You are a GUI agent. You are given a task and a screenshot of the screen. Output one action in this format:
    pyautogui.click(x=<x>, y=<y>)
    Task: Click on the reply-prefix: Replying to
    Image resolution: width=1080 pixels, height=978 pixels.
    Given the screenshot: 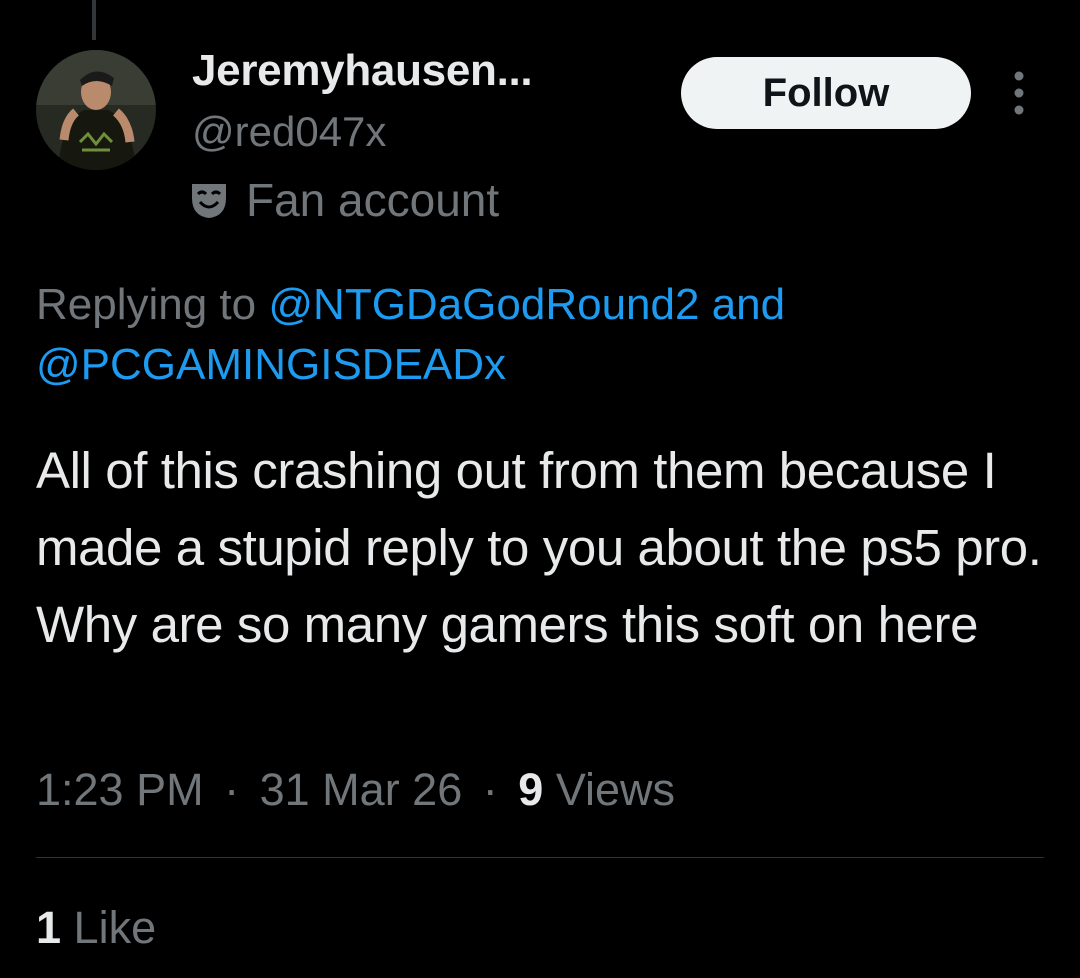 What is the action you would take?
    pyautogui.click(x=146, y=304)
    